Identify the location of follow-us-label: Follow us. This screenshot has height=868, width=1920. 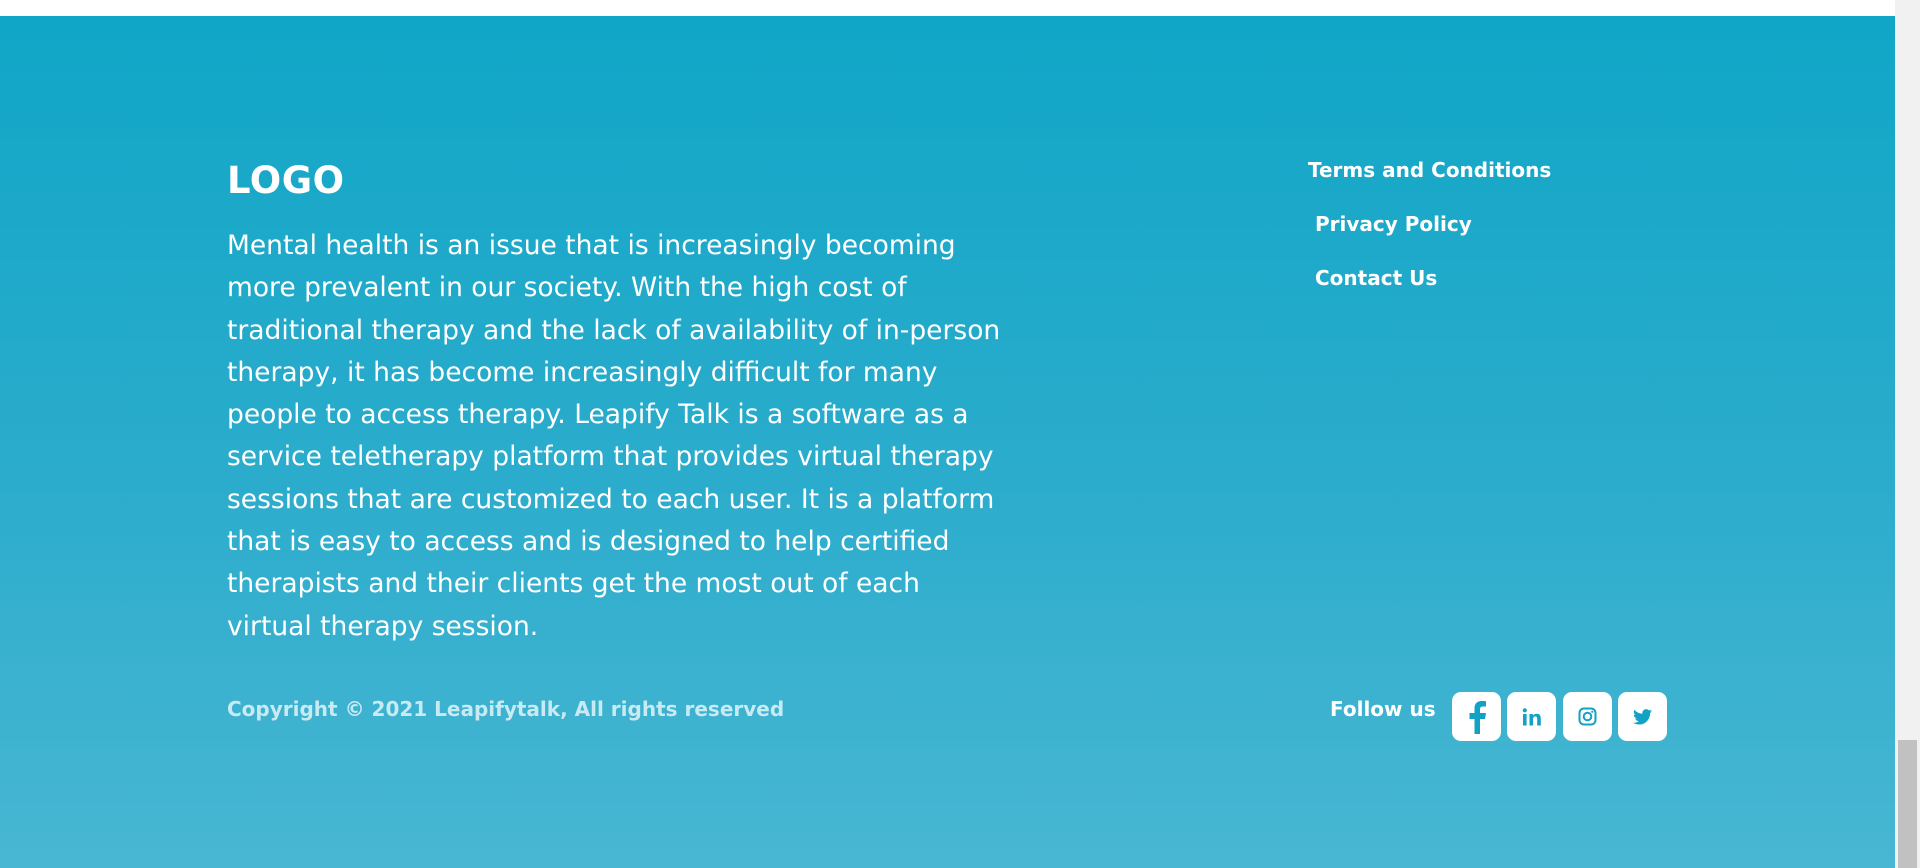
(1383, 709).